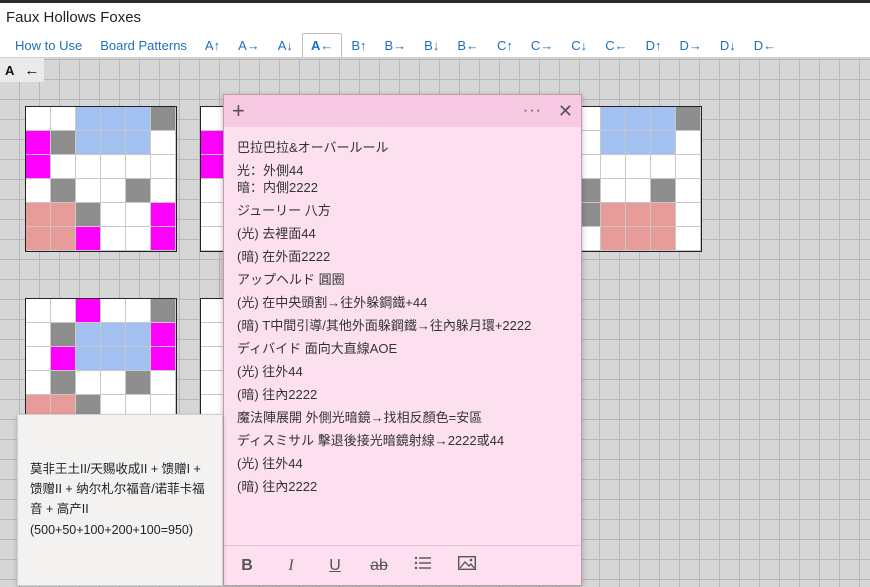 Image resolution: width=870 pixels, height=587 pixels. I want to click on tab-a-right: A→, so click(249, 45).